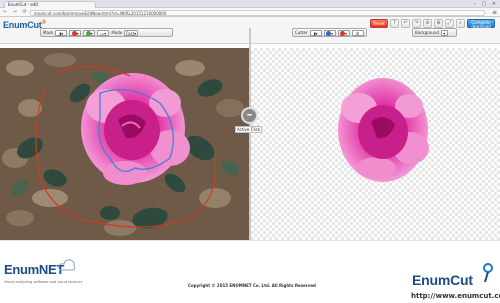 Image resolution: width=500 pixels, height=303 pixels. I want to click on window-controls: – ▢ ✕, so click(485, 4).